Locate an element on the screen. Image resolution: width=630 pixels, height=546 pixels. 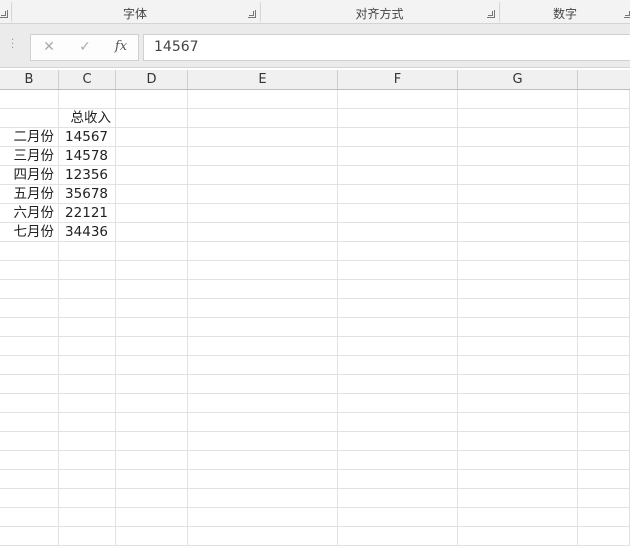
cell-e-r14 is located at coordinates (263, 365).